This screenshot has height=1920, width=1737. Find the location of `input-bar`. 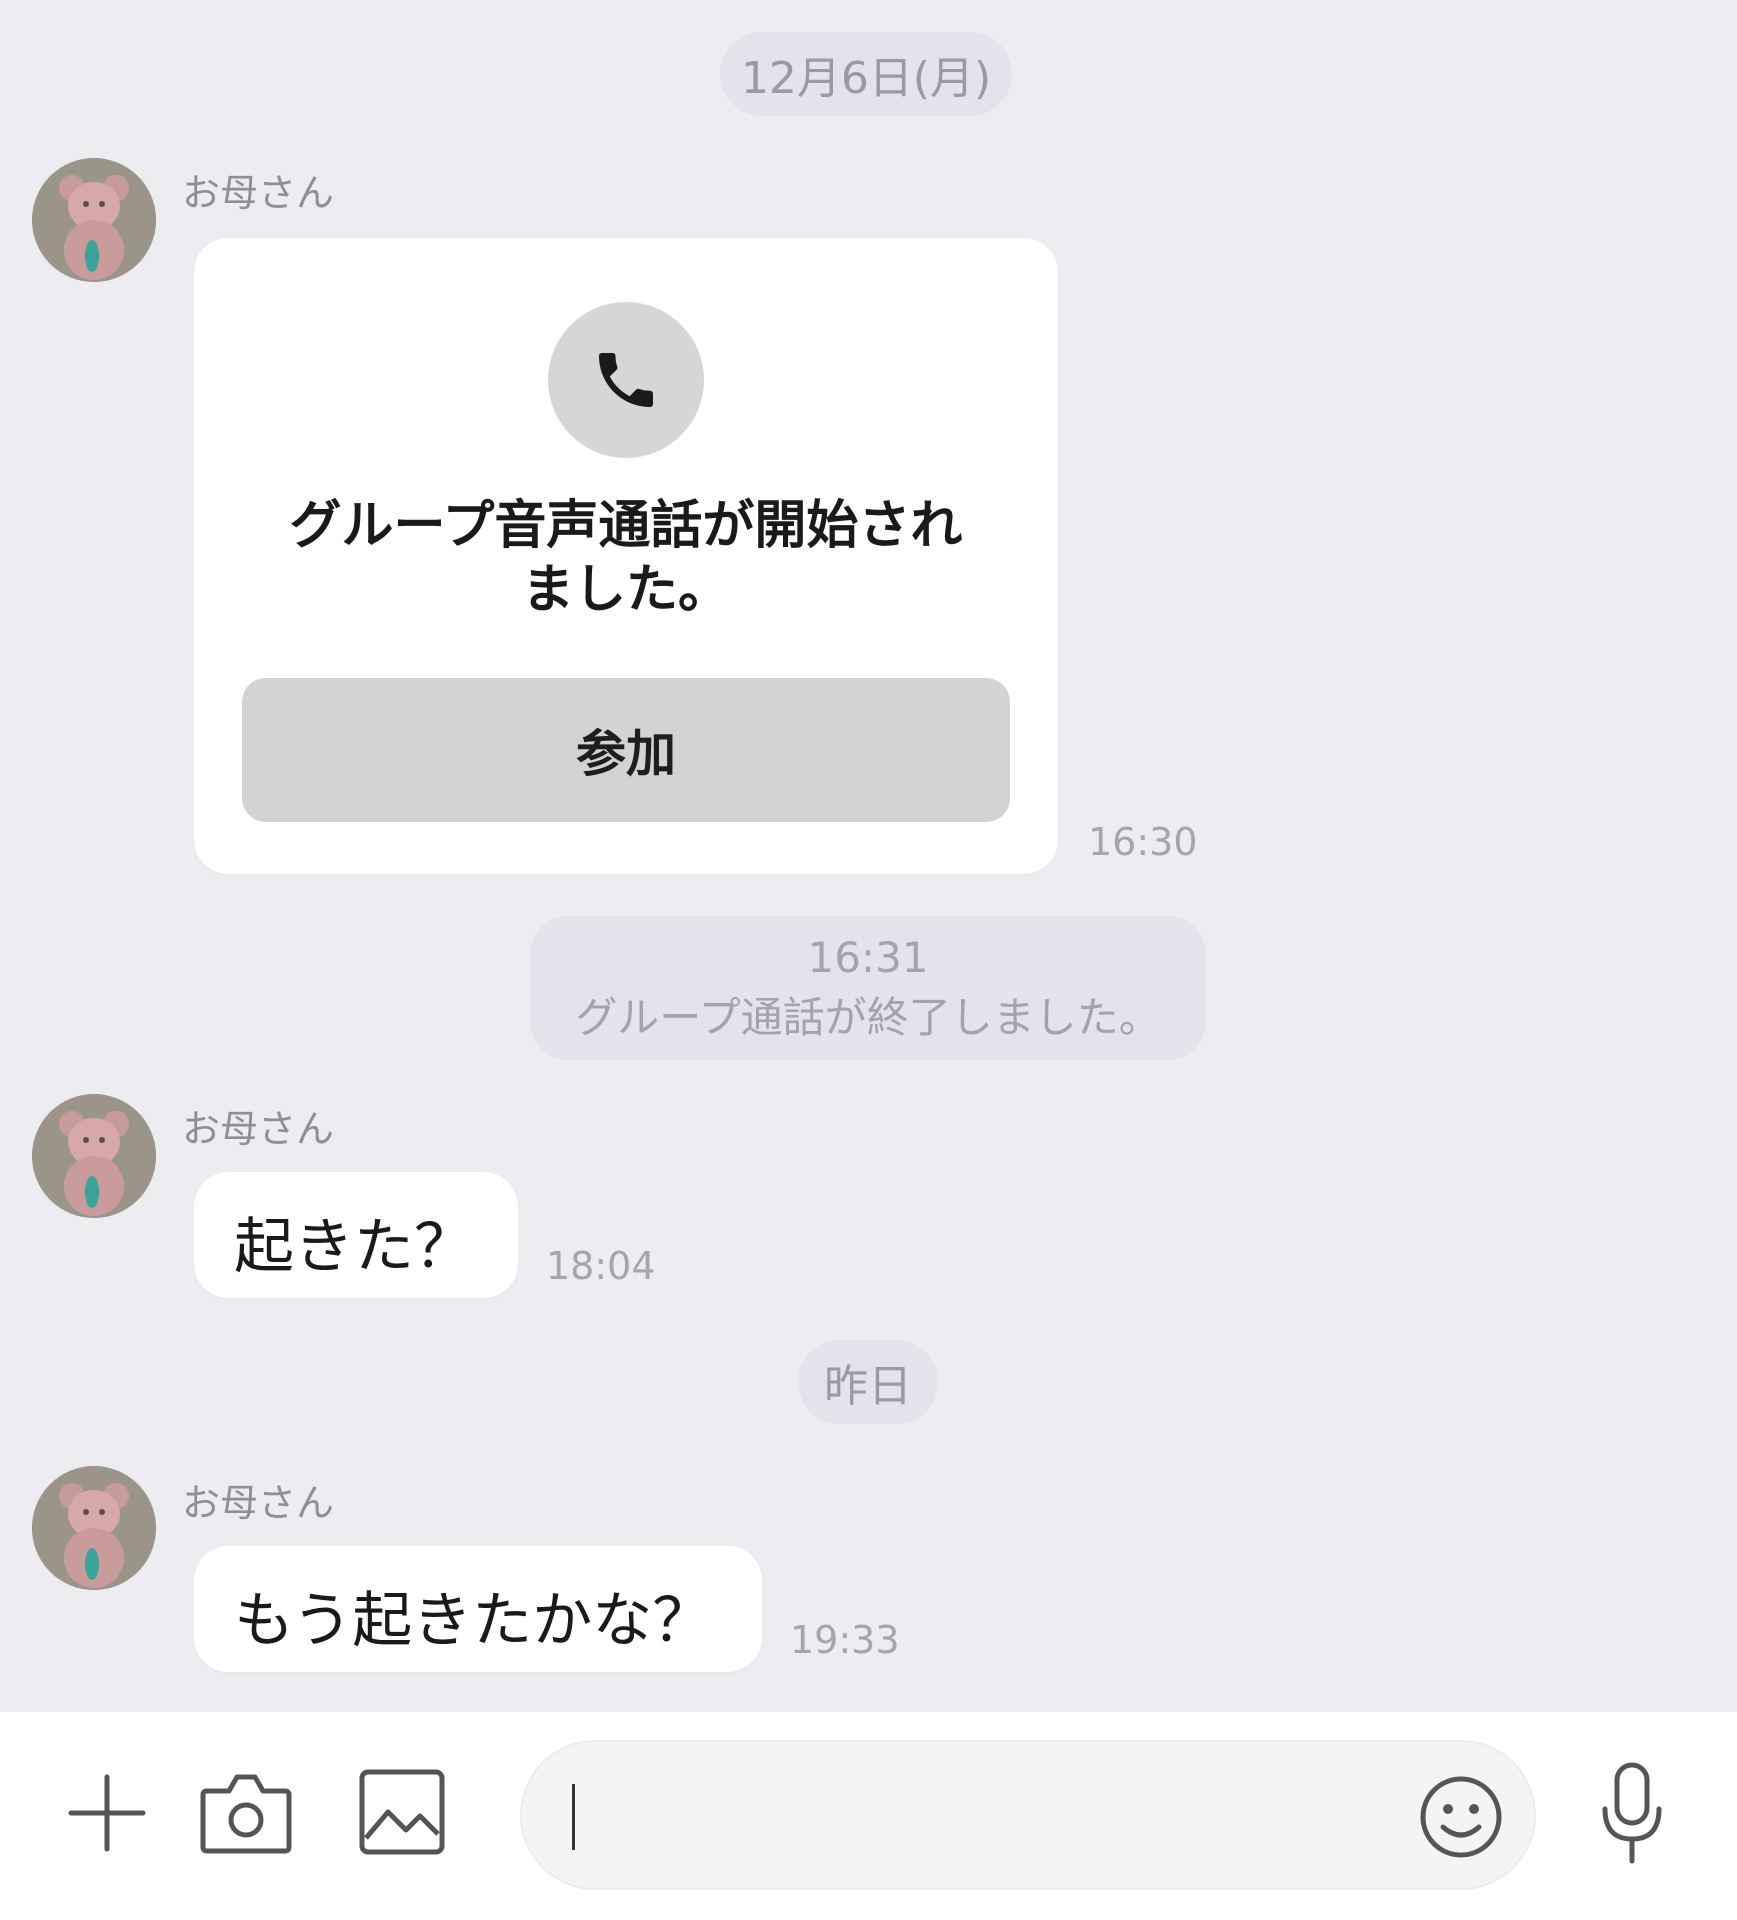

input-bar is located at coordinates (868, 1816).